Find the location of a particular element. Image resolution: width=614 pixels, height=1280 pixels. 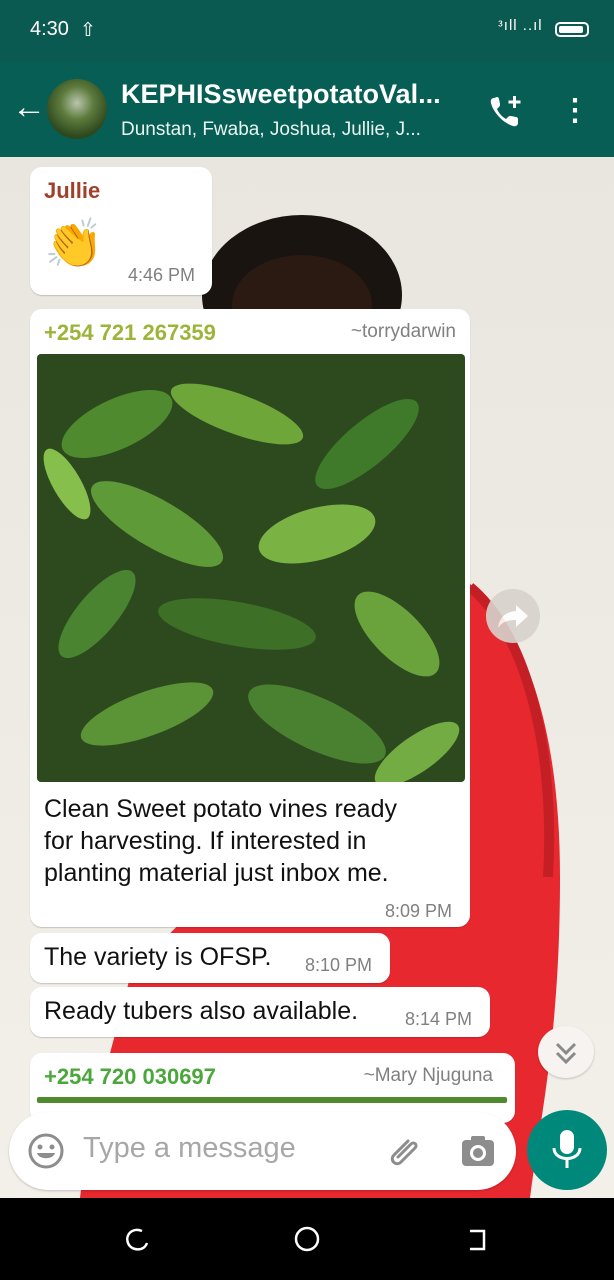

group-avatar is located at coordinates (77, 109).